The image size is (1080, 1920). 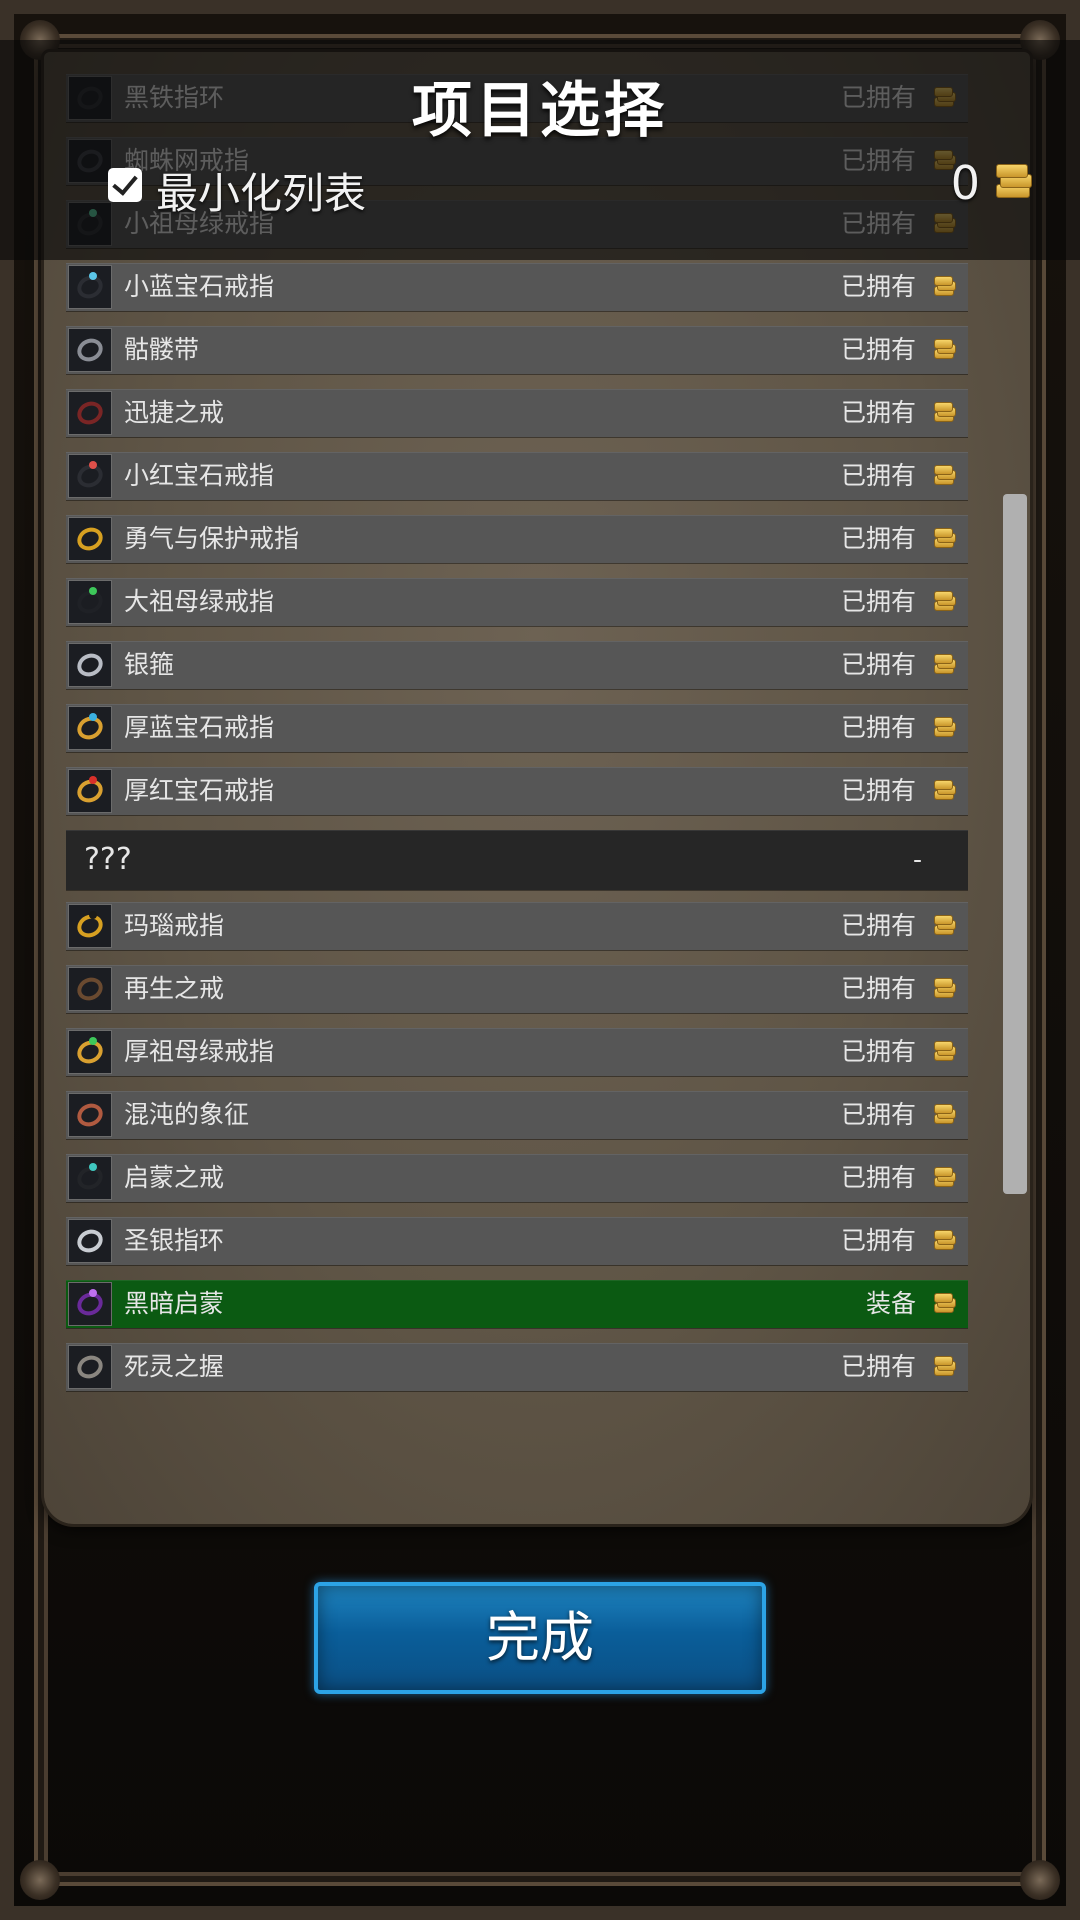 I want to click on item-name: 厚蓝宝石戒指, so click(x=199, y=727).